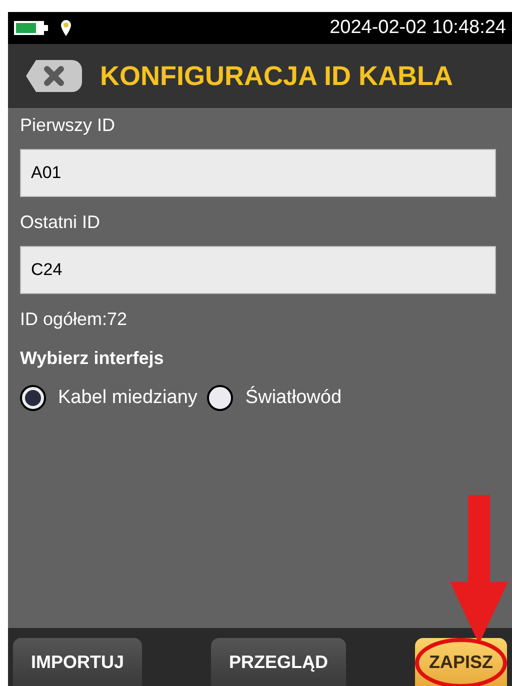  I want to click on close-icon, so click(54, 76).